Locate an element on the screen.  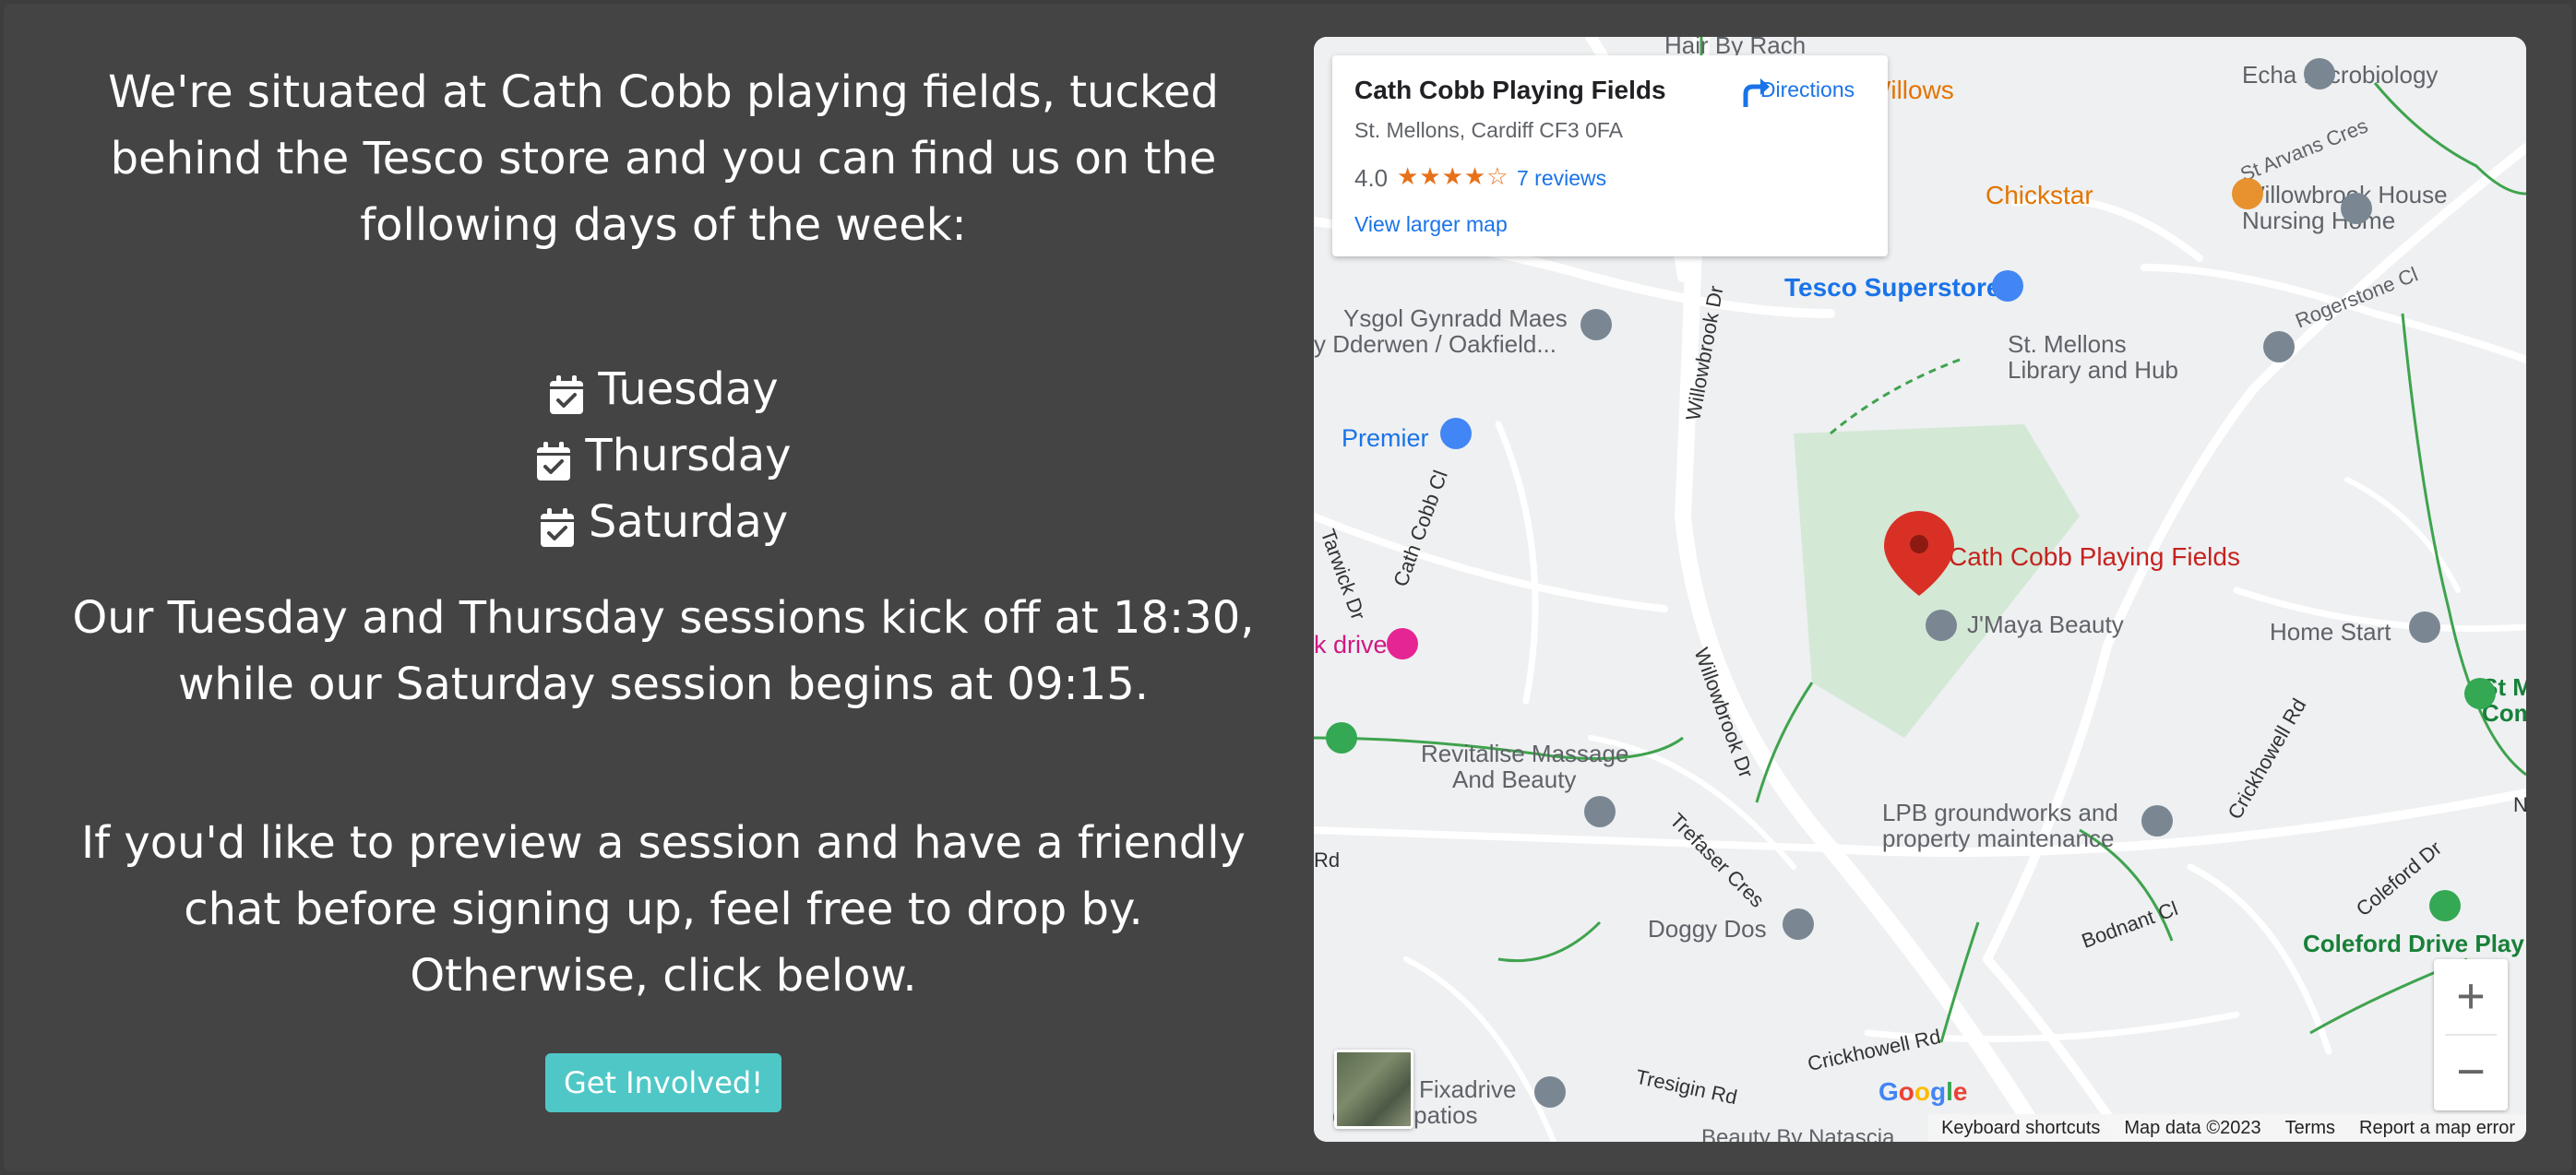
directions-icon is located at coordinates (1756, 92).